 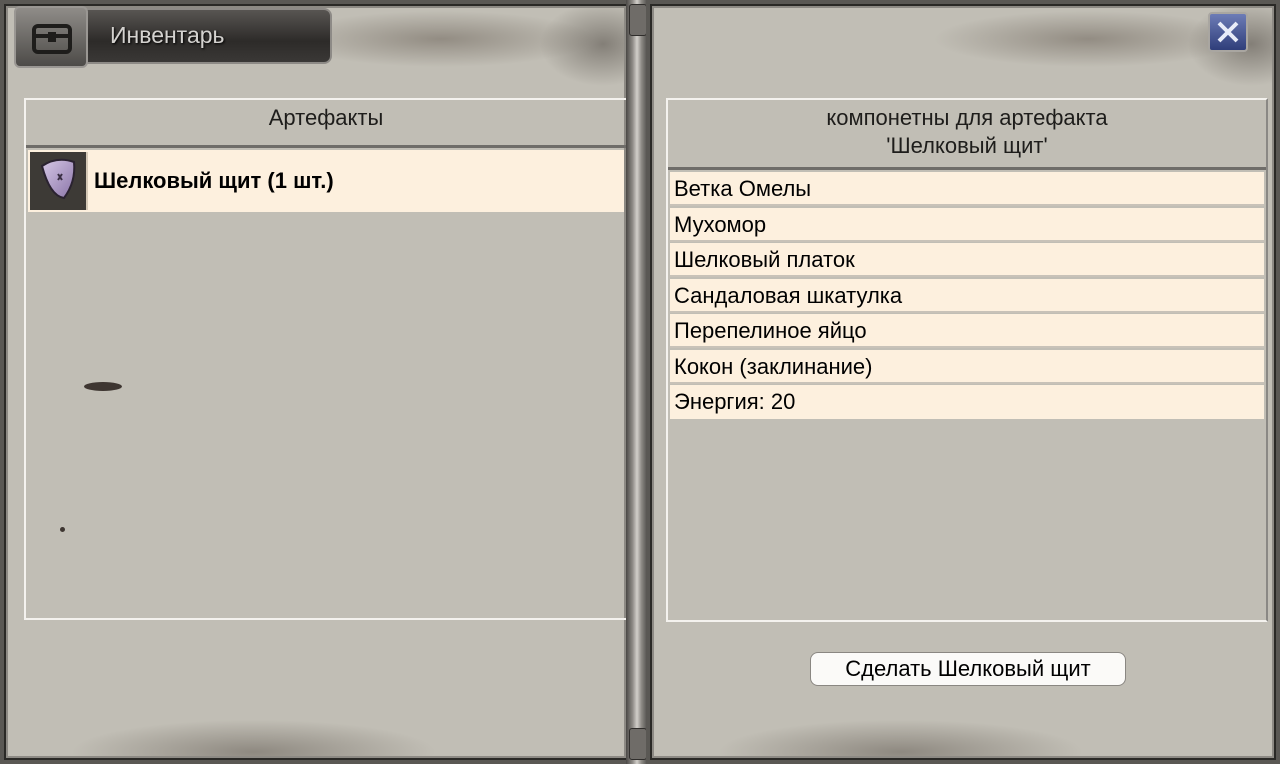 What do you see at coordinates (967, 296) in the screenshot?
I see `list-item: Сандаловая шкатулка` at bounding box center [967, 296].